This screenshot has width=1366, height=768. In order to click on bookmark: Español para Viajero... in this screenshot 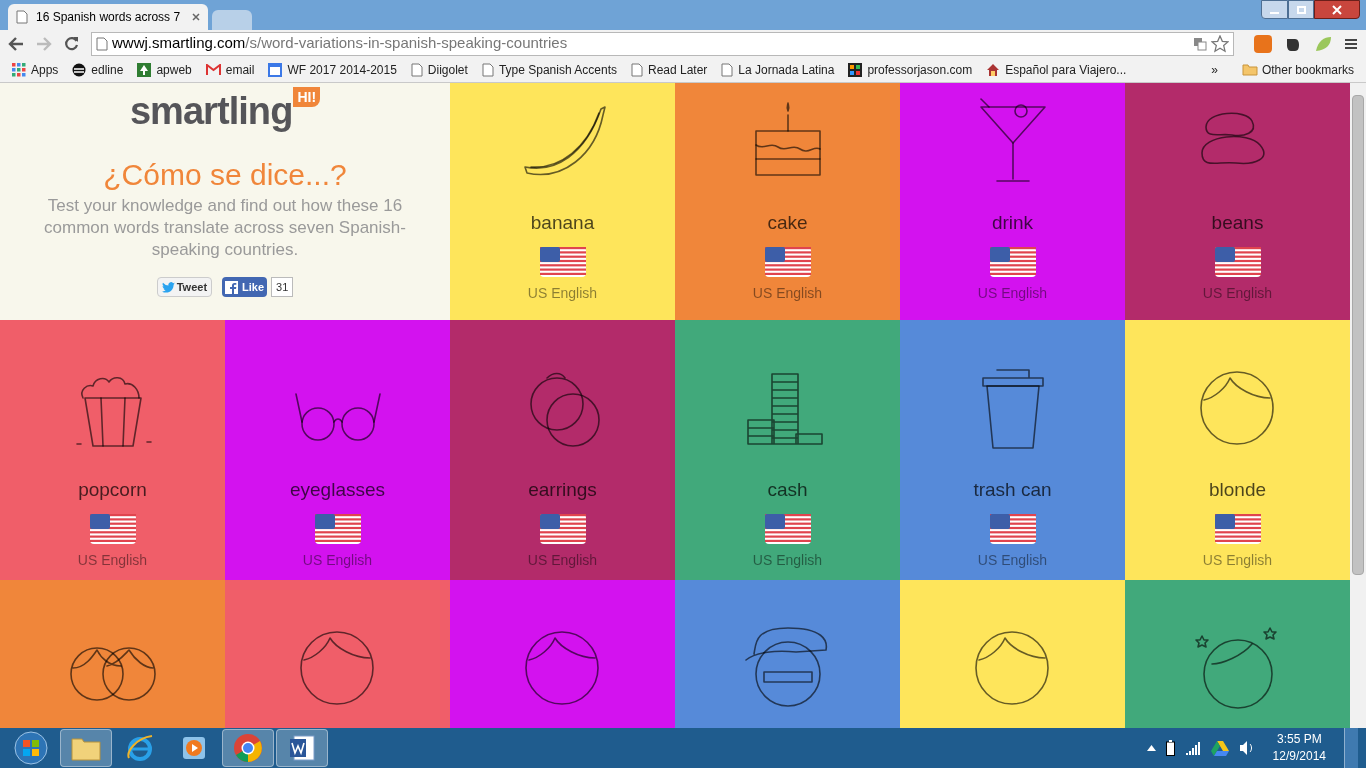, I will do `click(1056, 69)`.